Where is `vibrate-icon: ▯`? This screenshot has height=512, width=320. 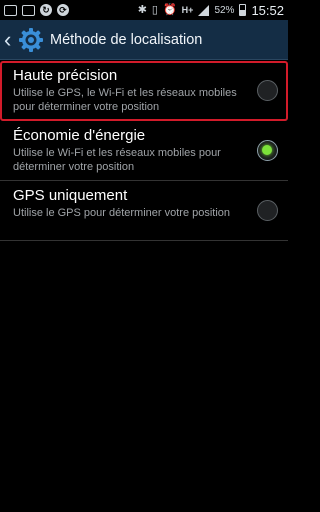
vibrate-icon: ▯ is located at coordinates (154, 10).